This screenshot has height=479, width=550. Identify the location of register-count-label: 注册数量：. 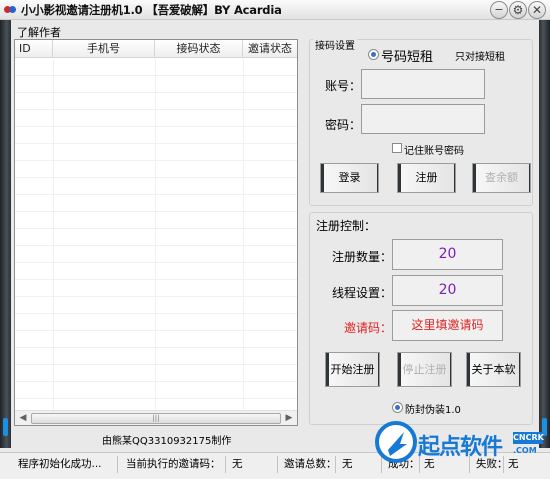
(362, 257).